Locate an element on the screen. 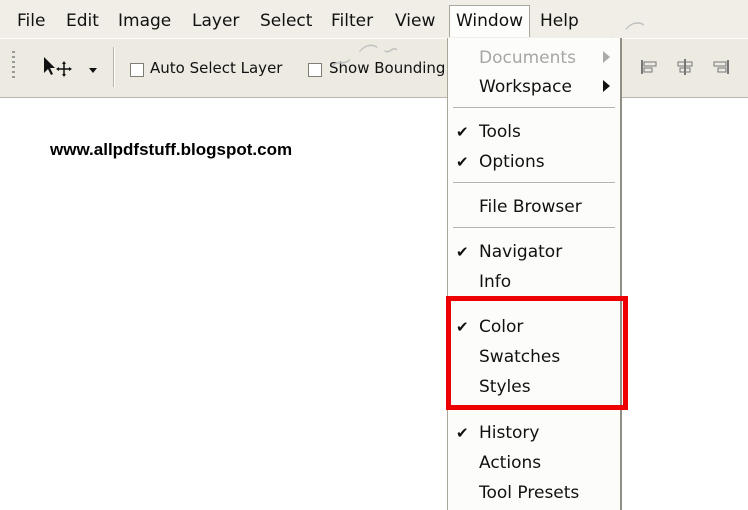 The width and height of the screenshot is (748, 510). highlight-annotation-box is located at coordinates (537, 353).